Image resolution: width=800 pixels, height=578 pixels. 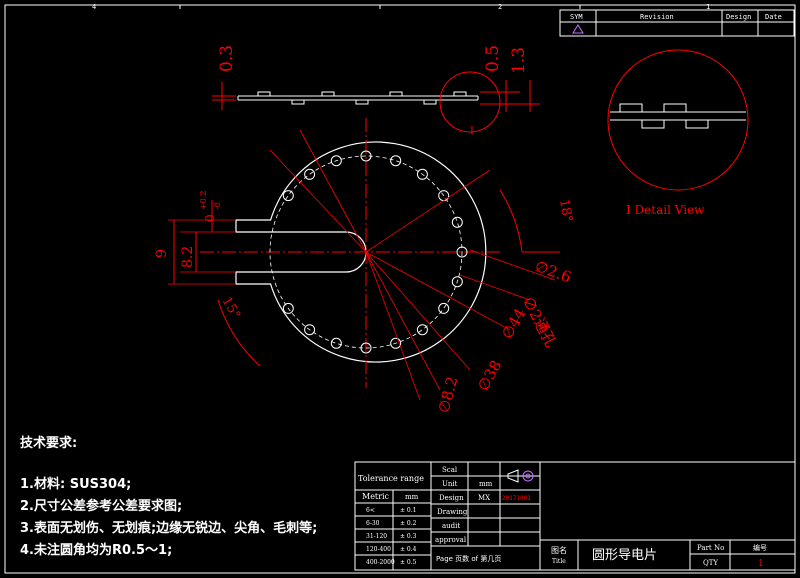 What do you see at coordinates (624, 555) in the screenshot?
I see `part-name: 圆形导电片` at bounding box center [624, 555].